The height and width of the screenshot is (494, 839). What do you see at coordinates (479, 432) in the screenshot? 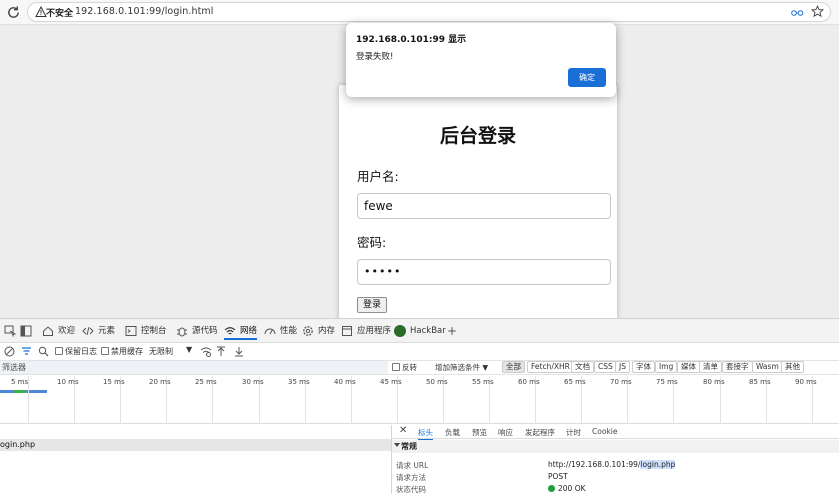
I see `detail-tab-preview: 预览` at bounding box center [479, 432].